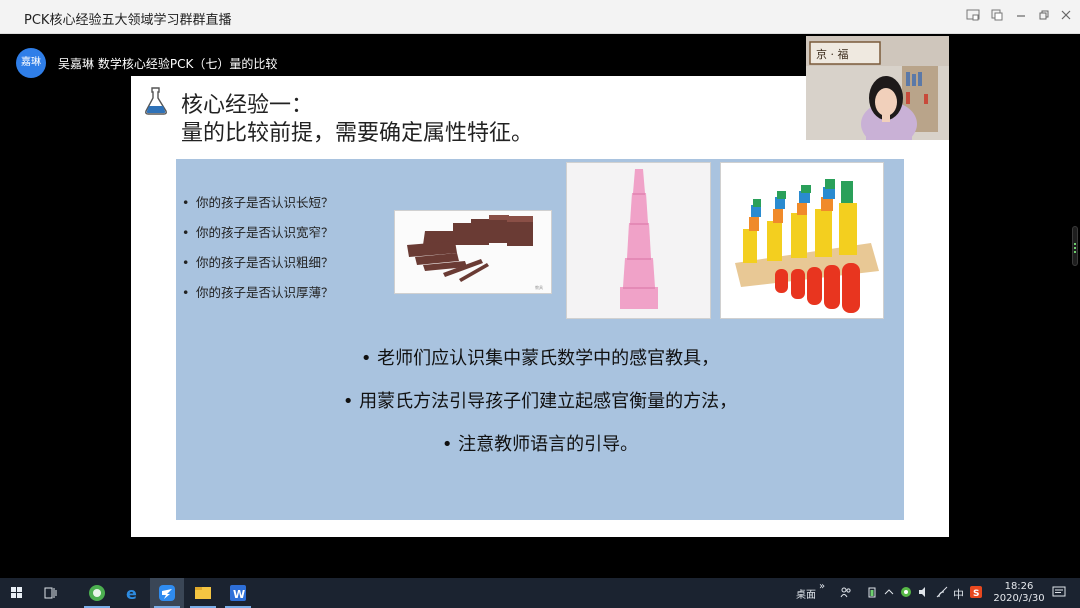  What do you see at coordinates (540, 444) in the screenshot?
I see `key-point-3: • 注意教师语言的引导。` at bounding box center [540, 444].